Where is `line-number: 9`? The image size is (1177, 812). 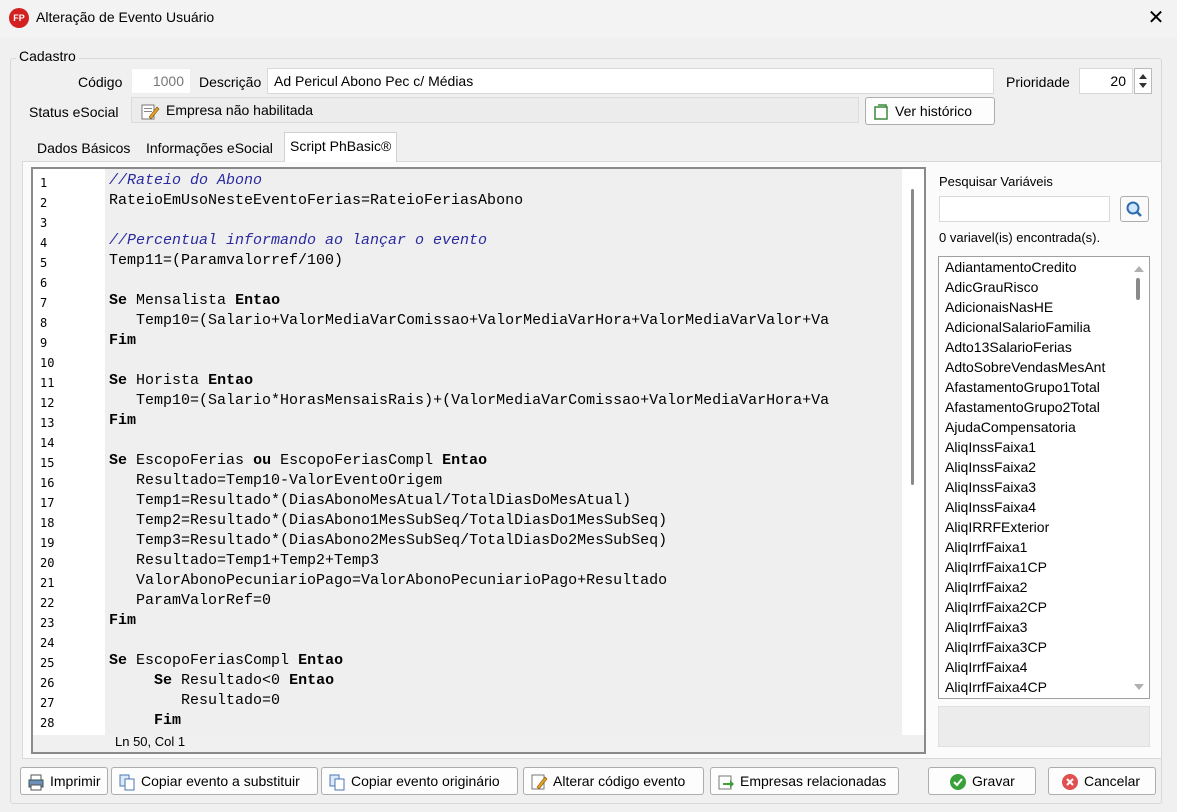 line-number: 9 is located at coordinates (44, 343).